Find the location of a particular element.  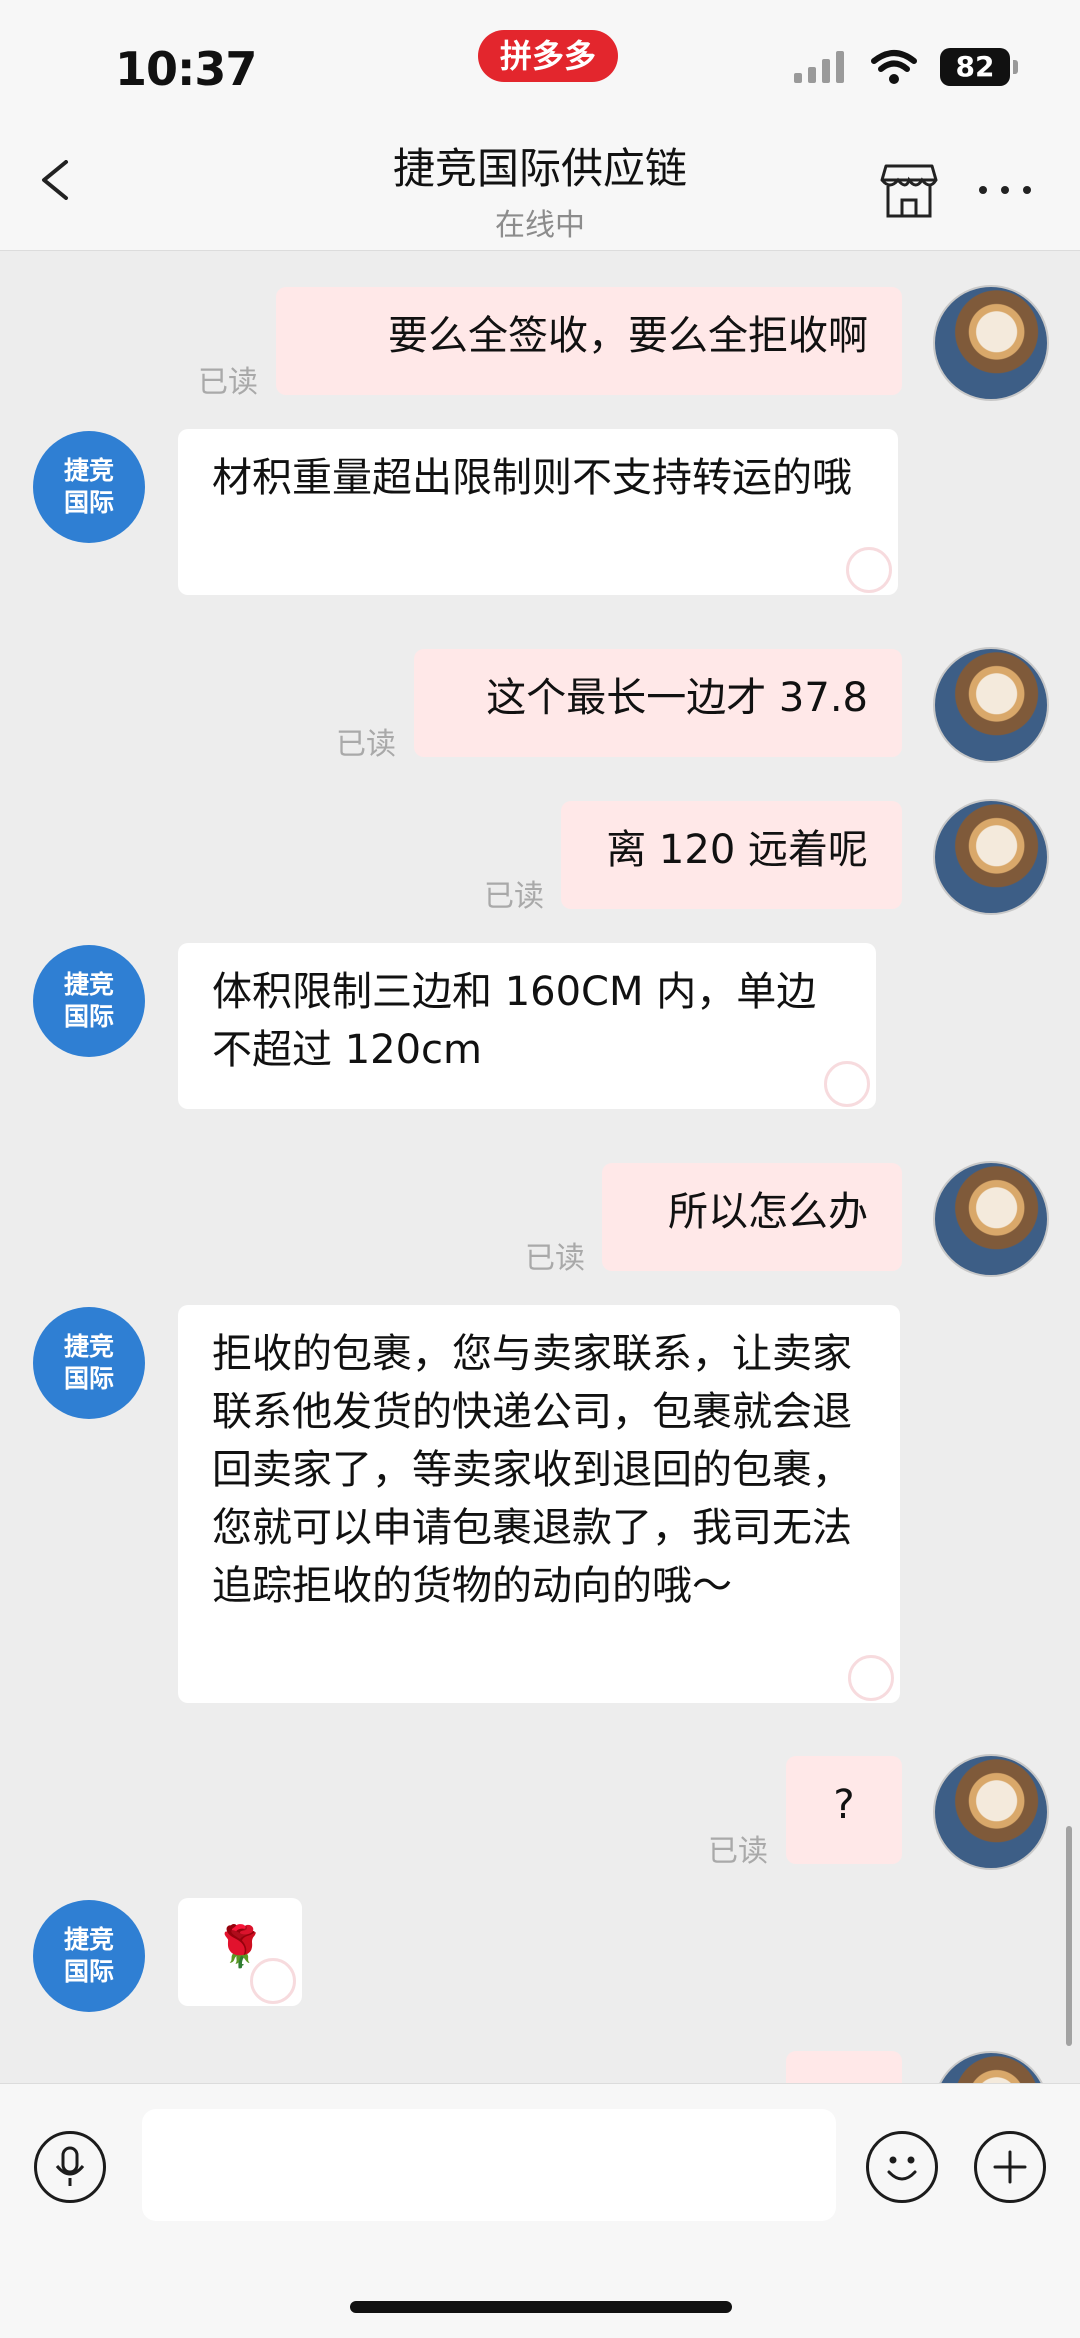

message-bubble: 体积限制三边和 160CM 内，单边不超过 120cm is located at coordinates (527, 1026).